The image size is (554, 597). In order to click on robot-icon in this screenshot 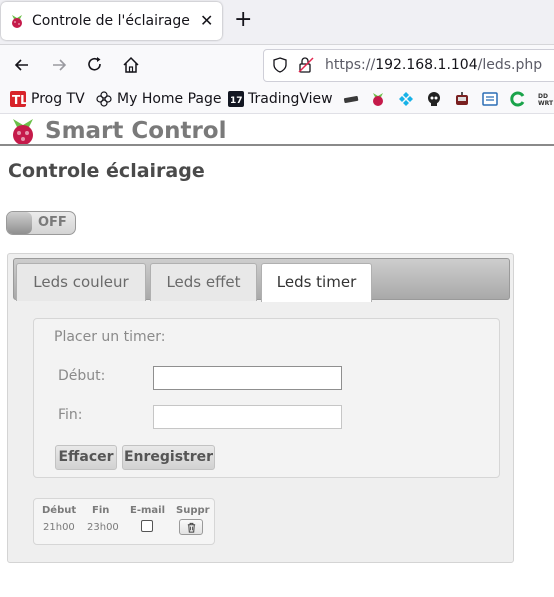, I will do `click(462, 99)`.